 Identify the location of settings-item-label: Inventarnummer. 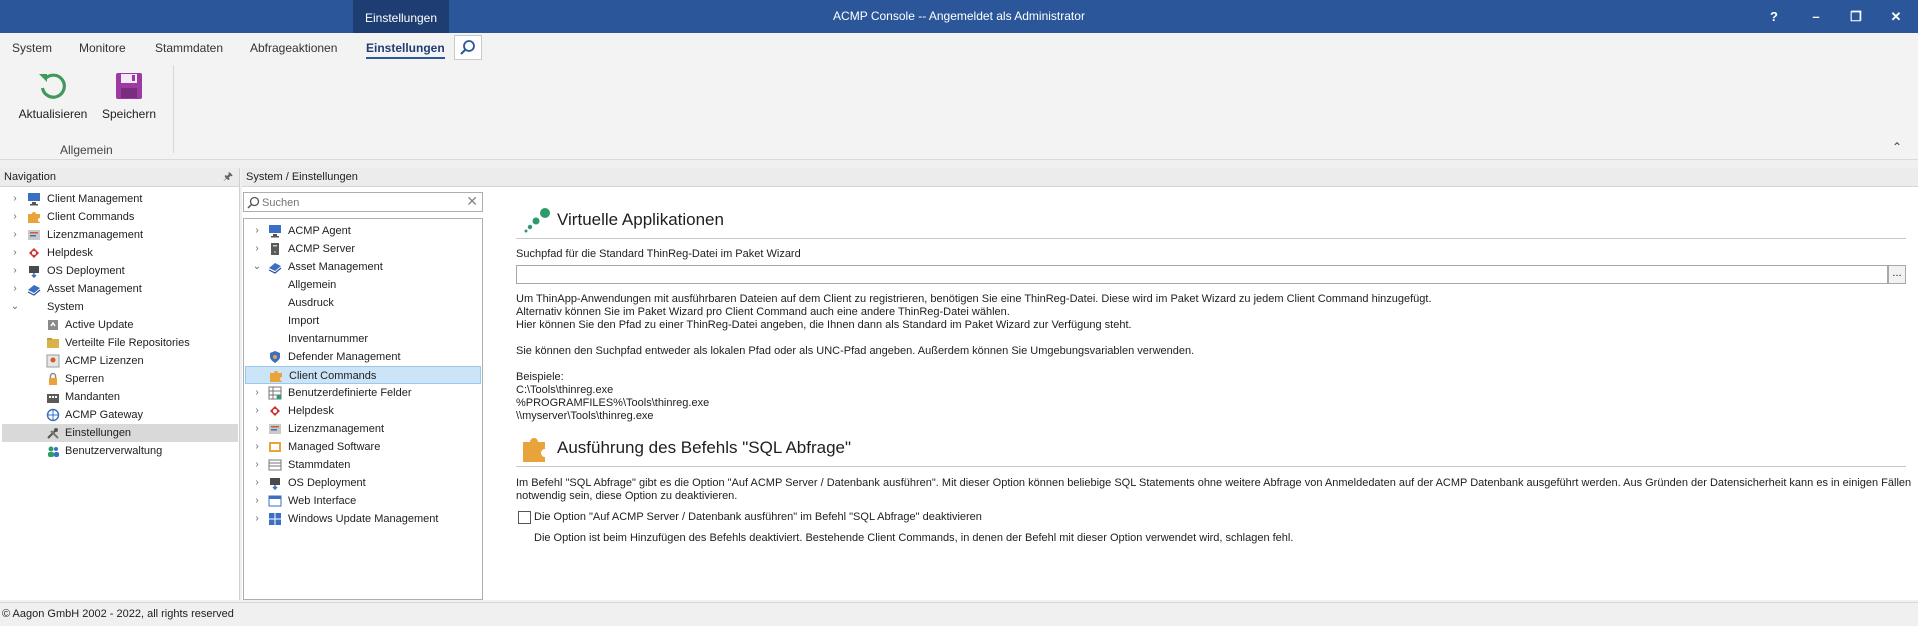
(328, 339).